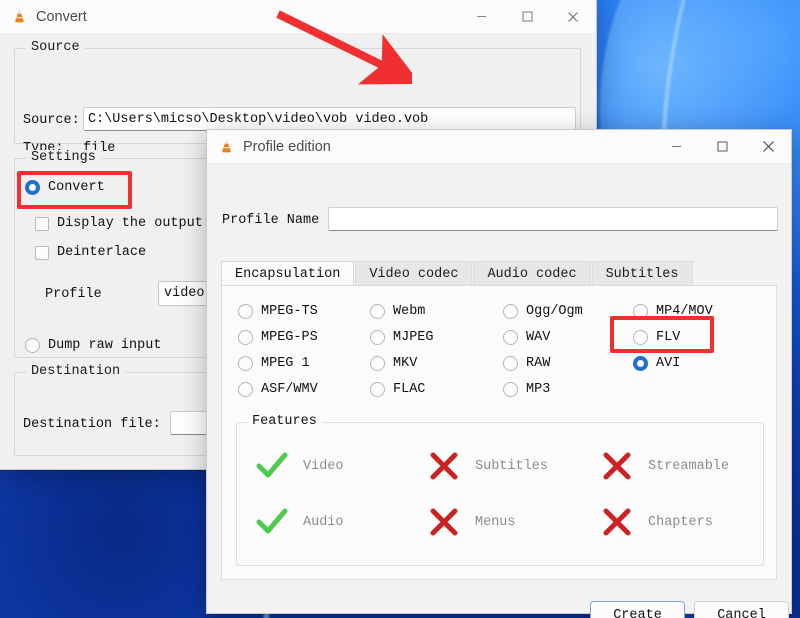 The height and width of the screenshot is (618, 800). Describe the element at coordinates (409, 311) in the screenshot. I see `radio-label: Webm` at that location.